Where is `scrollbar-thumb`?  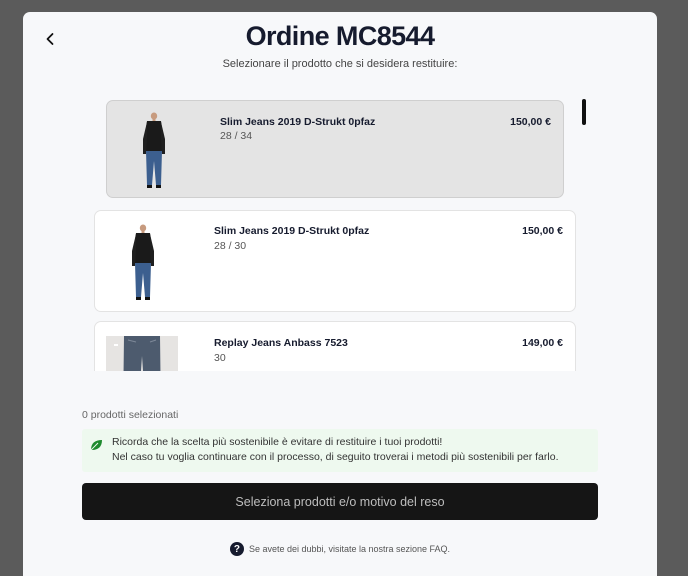
scrollbar-thumb is located at coordinates (584, 112).